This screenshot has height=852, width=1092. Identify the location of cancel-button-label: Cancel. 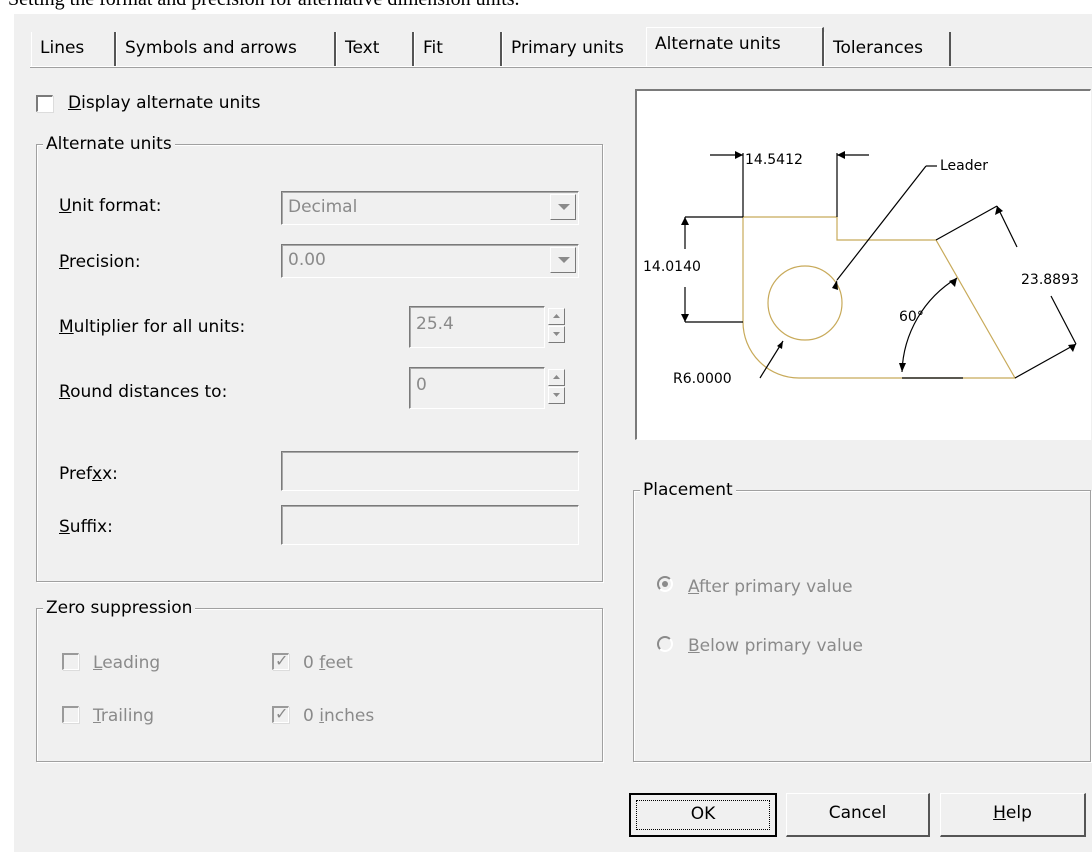
(857, 813).